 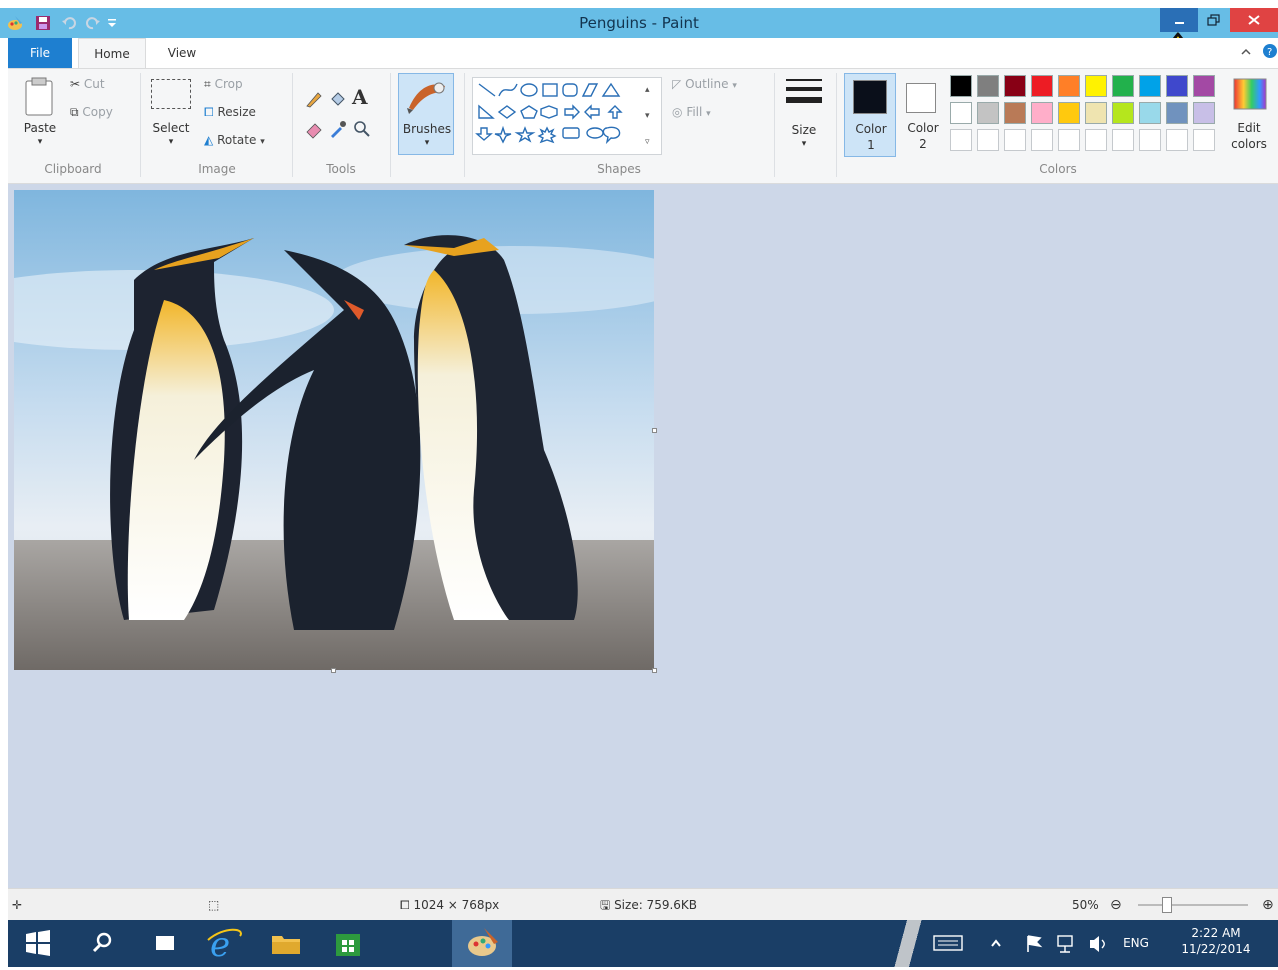 I want to click on fill-button: ◎ Fill ▾, so click(x=722, y=114).